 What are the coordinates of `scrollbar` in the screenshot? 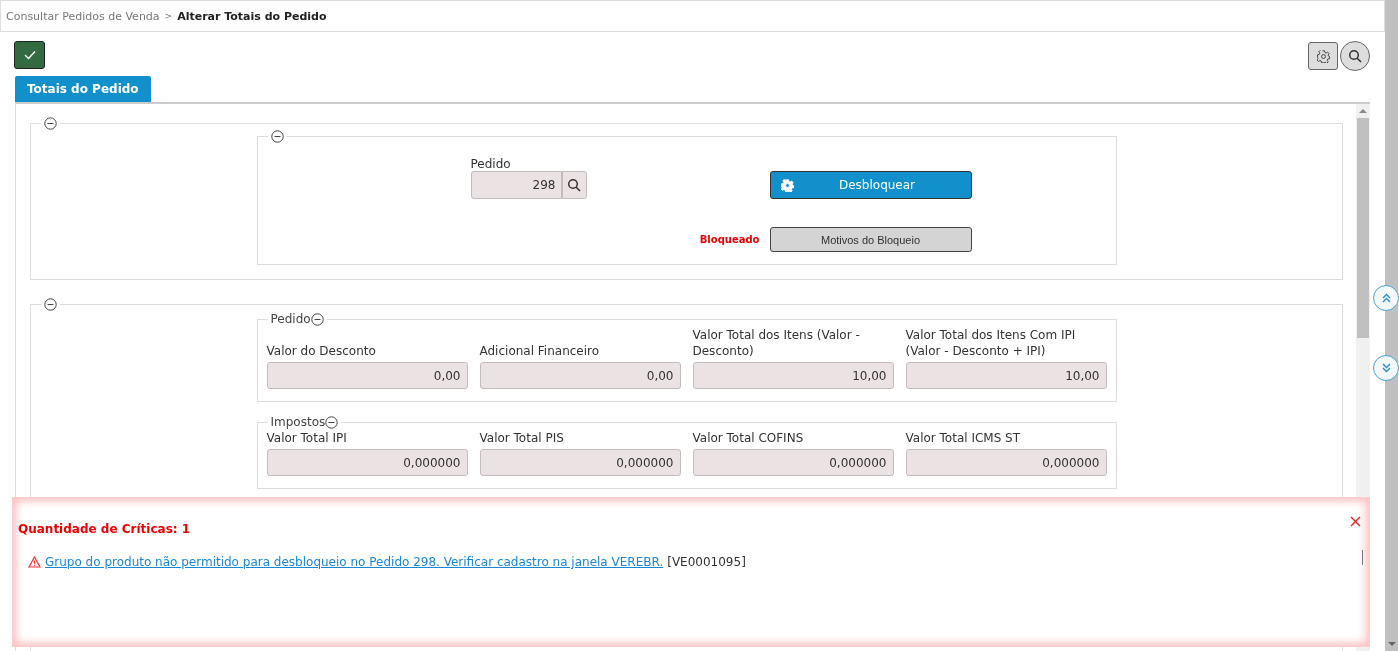 It's located at (1391, 325).